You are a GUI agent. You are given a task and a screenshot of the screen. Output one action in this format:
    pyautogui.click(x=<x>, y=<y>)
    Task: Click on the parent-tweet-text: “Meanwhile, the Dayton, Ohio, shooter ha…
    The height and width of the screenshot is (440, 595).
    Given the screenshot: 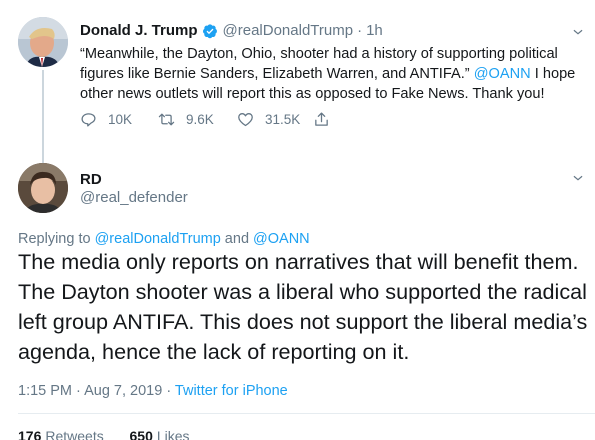 What is the action you would take?
    pyautogui.click(x=335, y=74)
    